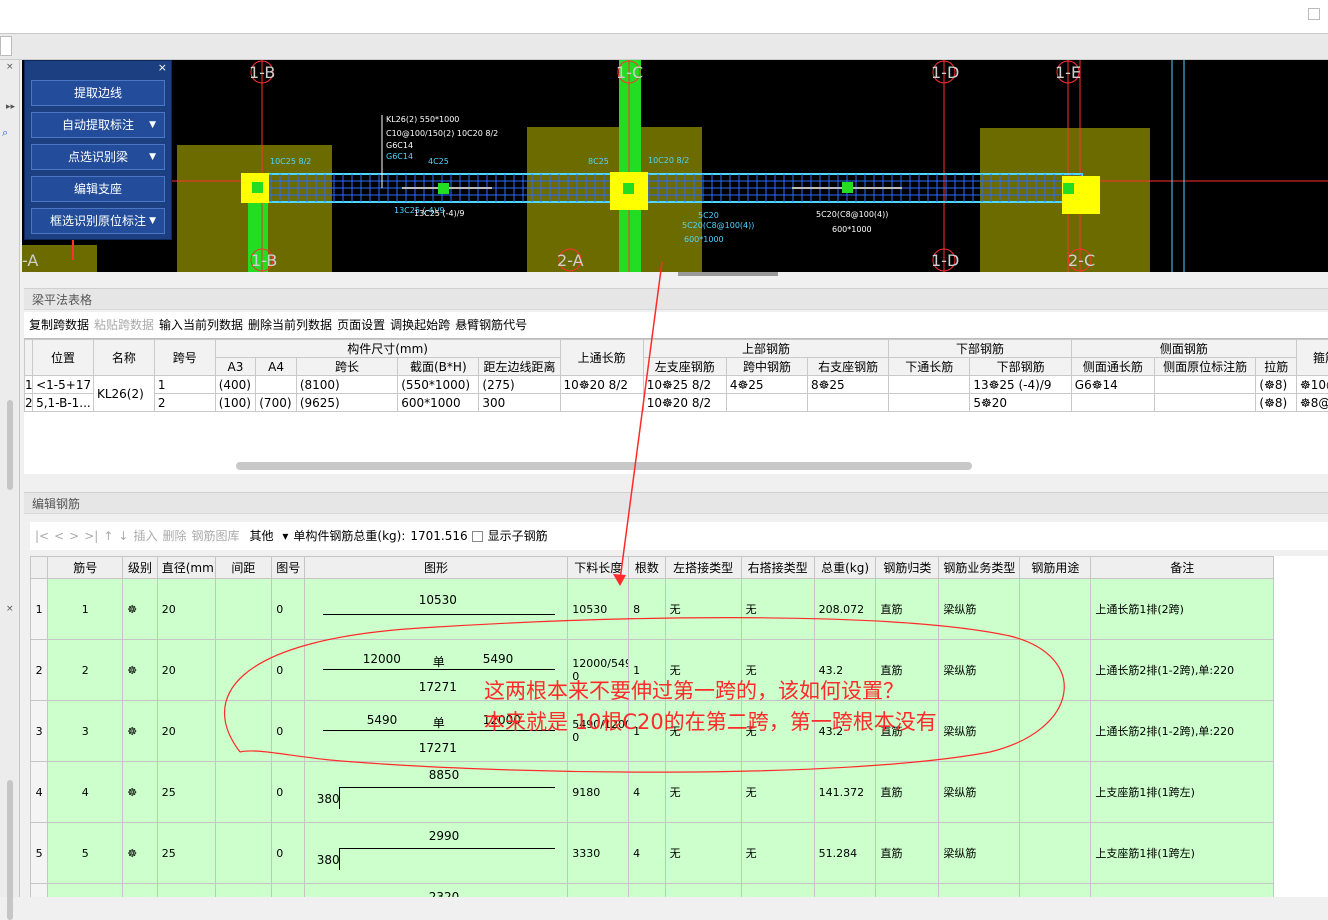  I want to click on cell-edge-distance: 300, so click(519, 403).